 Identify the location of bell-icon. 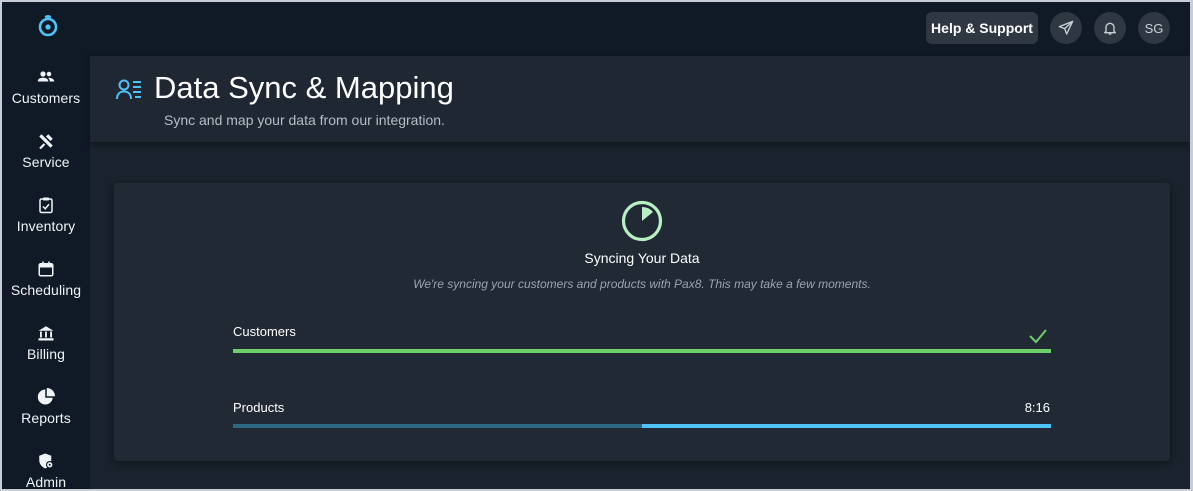
(1110, 28).